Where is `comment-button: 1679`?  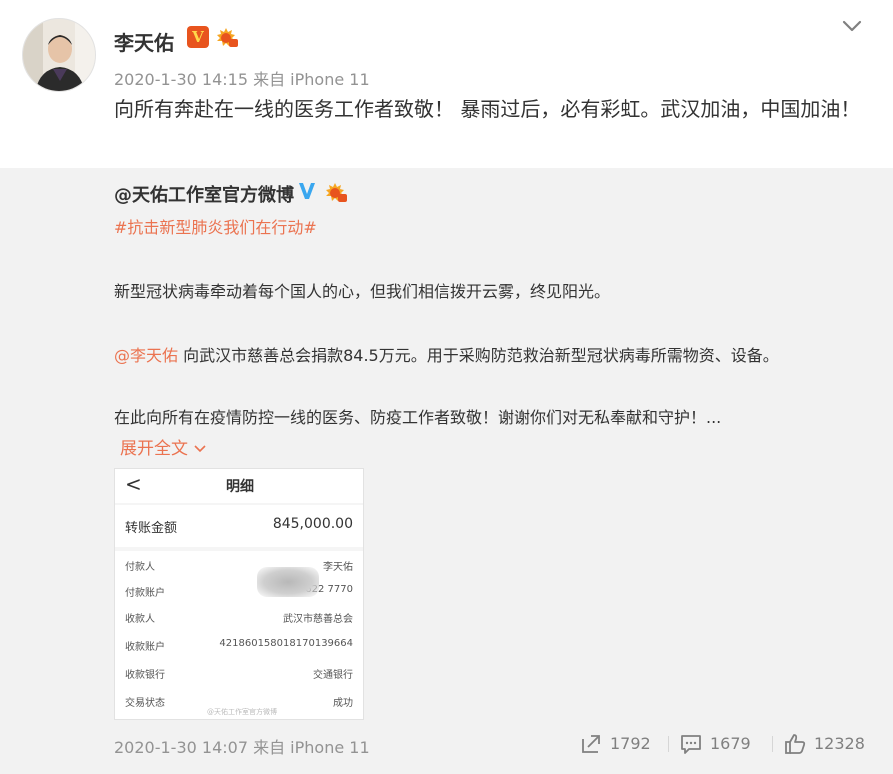
comment-button: 1679 is located at coordinates (720, 744).